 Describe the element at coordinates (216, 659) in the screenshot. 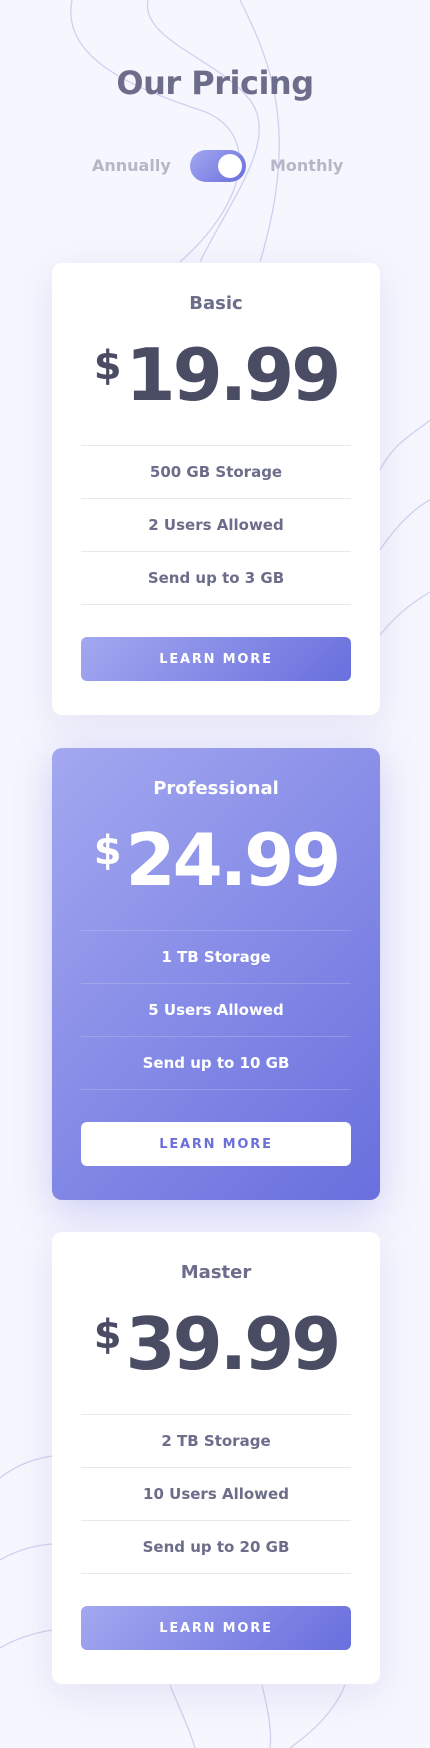

I see `learn-more-button-basic: LEARN MORE` at that location.